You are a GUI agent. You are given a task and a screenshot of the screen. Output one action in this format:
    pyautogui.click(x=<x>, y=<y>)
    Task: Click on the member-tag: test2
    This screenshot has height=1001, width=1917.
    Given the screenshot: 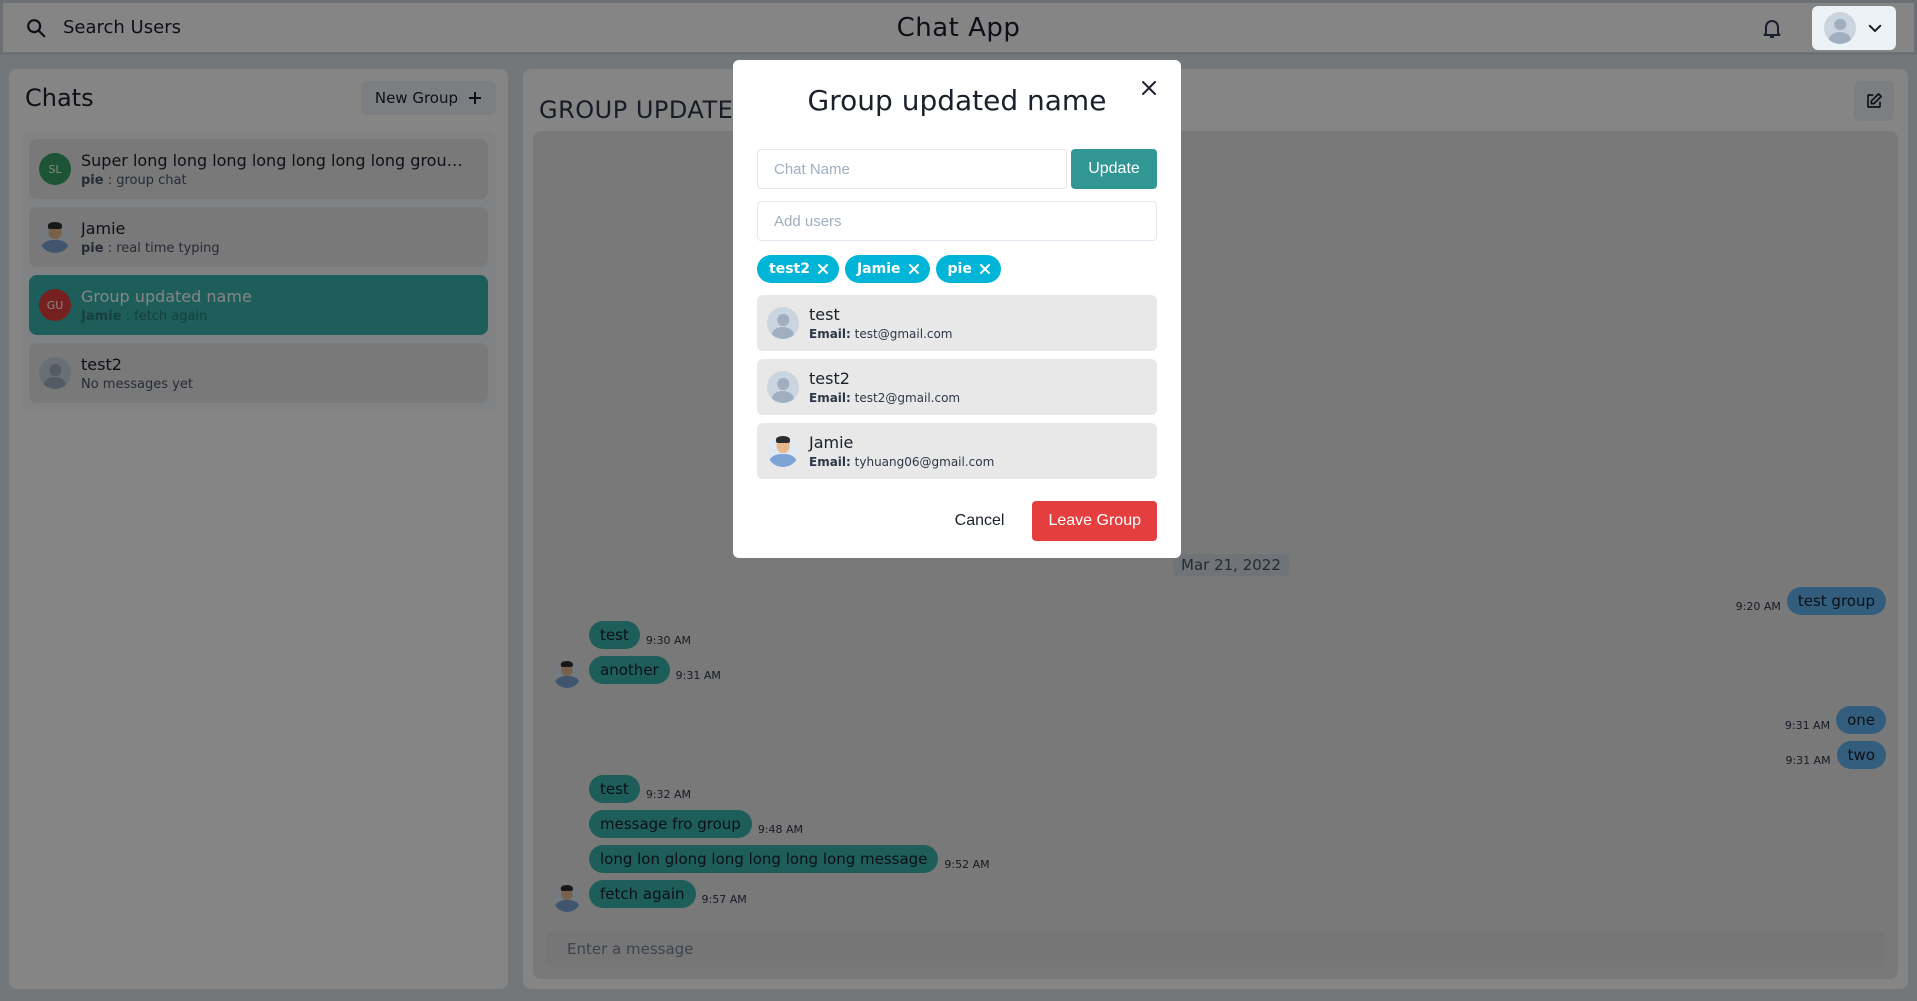 What is the action you would take?
    pyautogui.click(x=798, y=269)
    